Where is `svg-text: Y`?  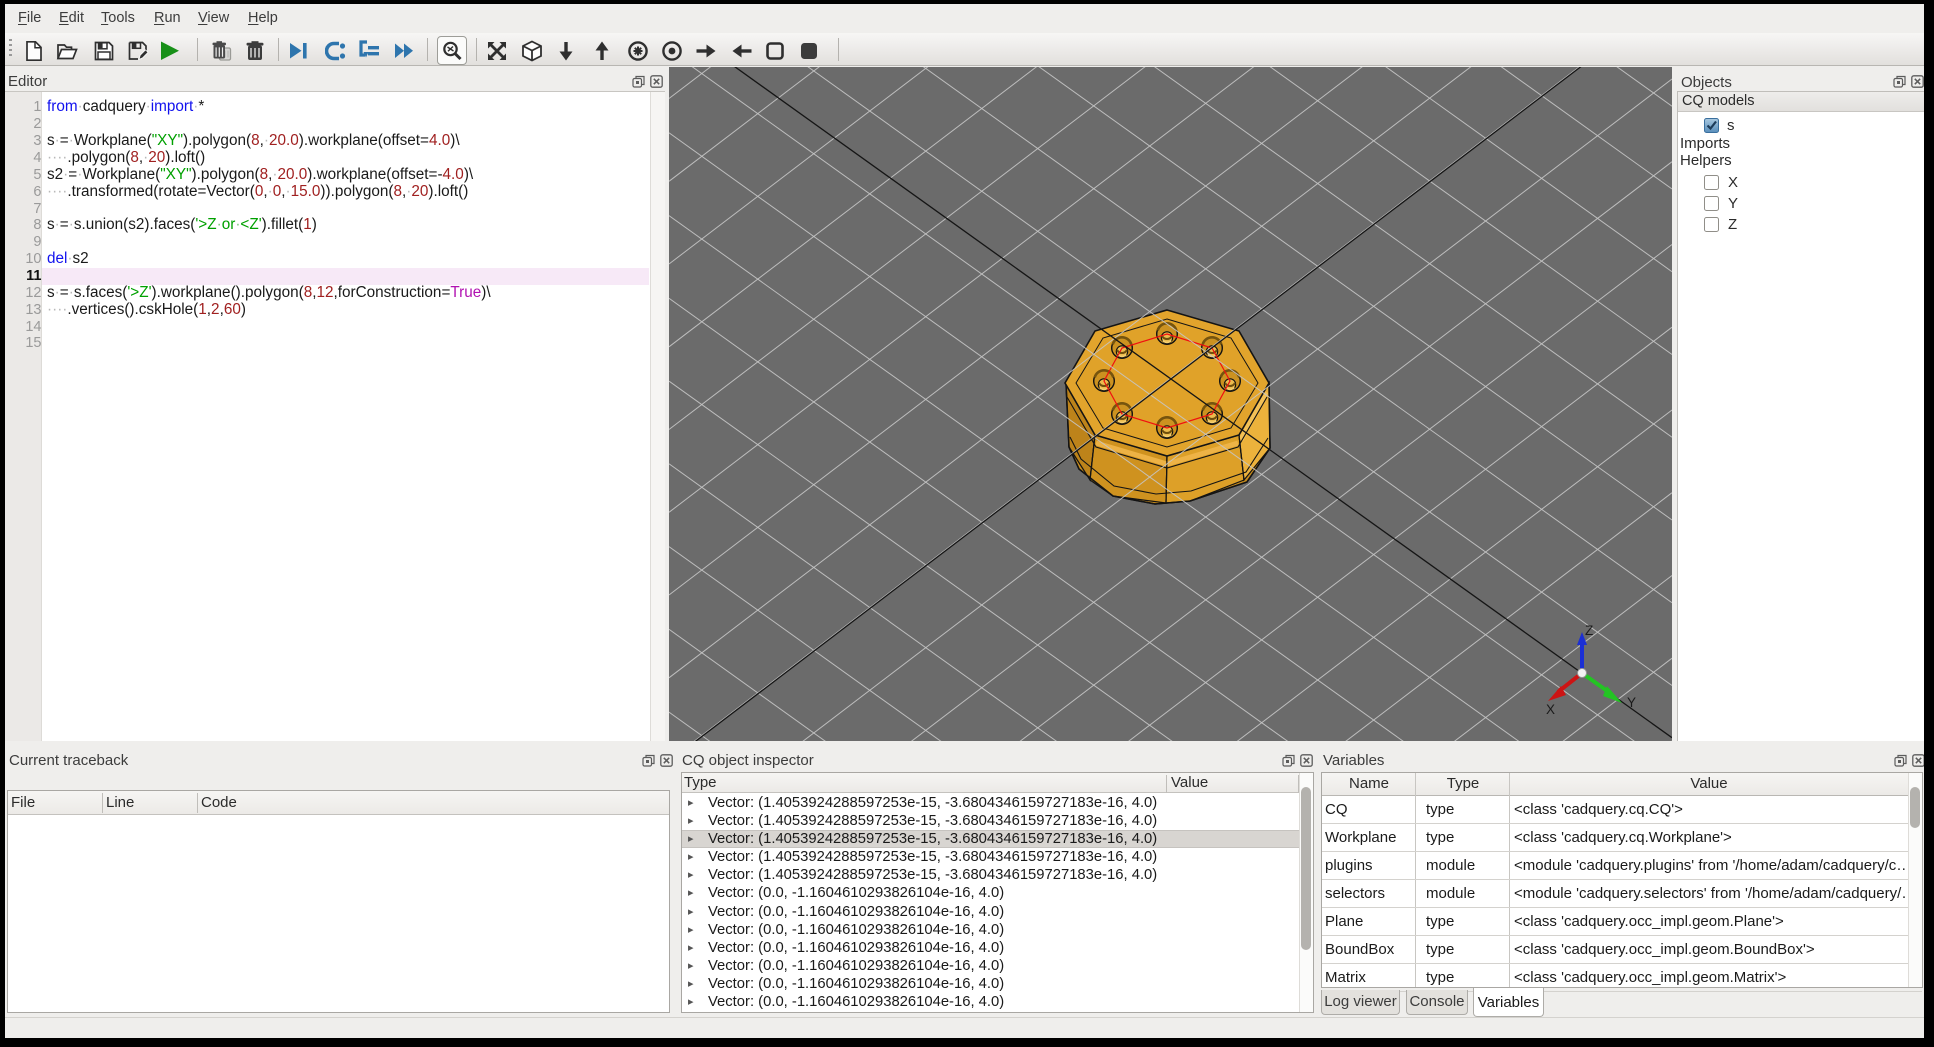 svg-text: Y is located at coordinates (1631, 702).